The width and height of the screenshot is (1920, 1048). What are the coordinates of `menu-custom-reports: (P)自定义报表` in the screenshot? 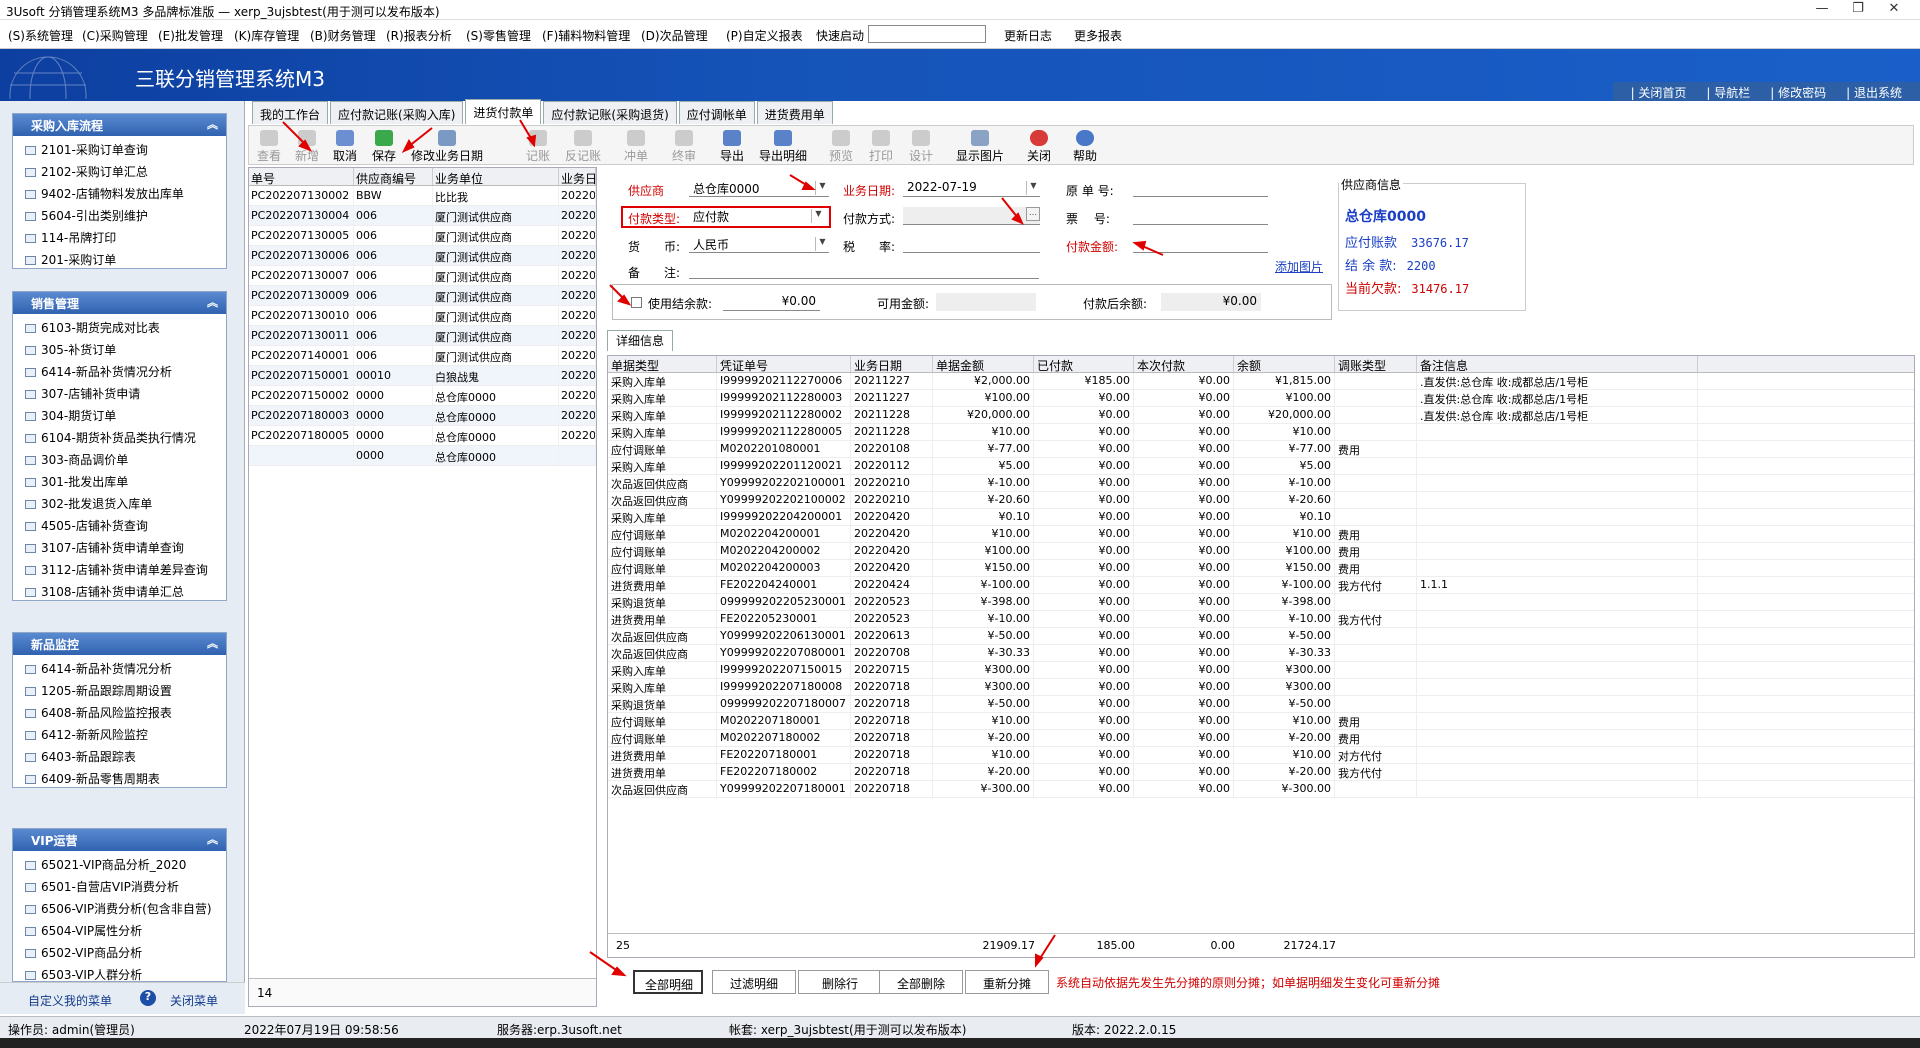 It's located at (764, 35).